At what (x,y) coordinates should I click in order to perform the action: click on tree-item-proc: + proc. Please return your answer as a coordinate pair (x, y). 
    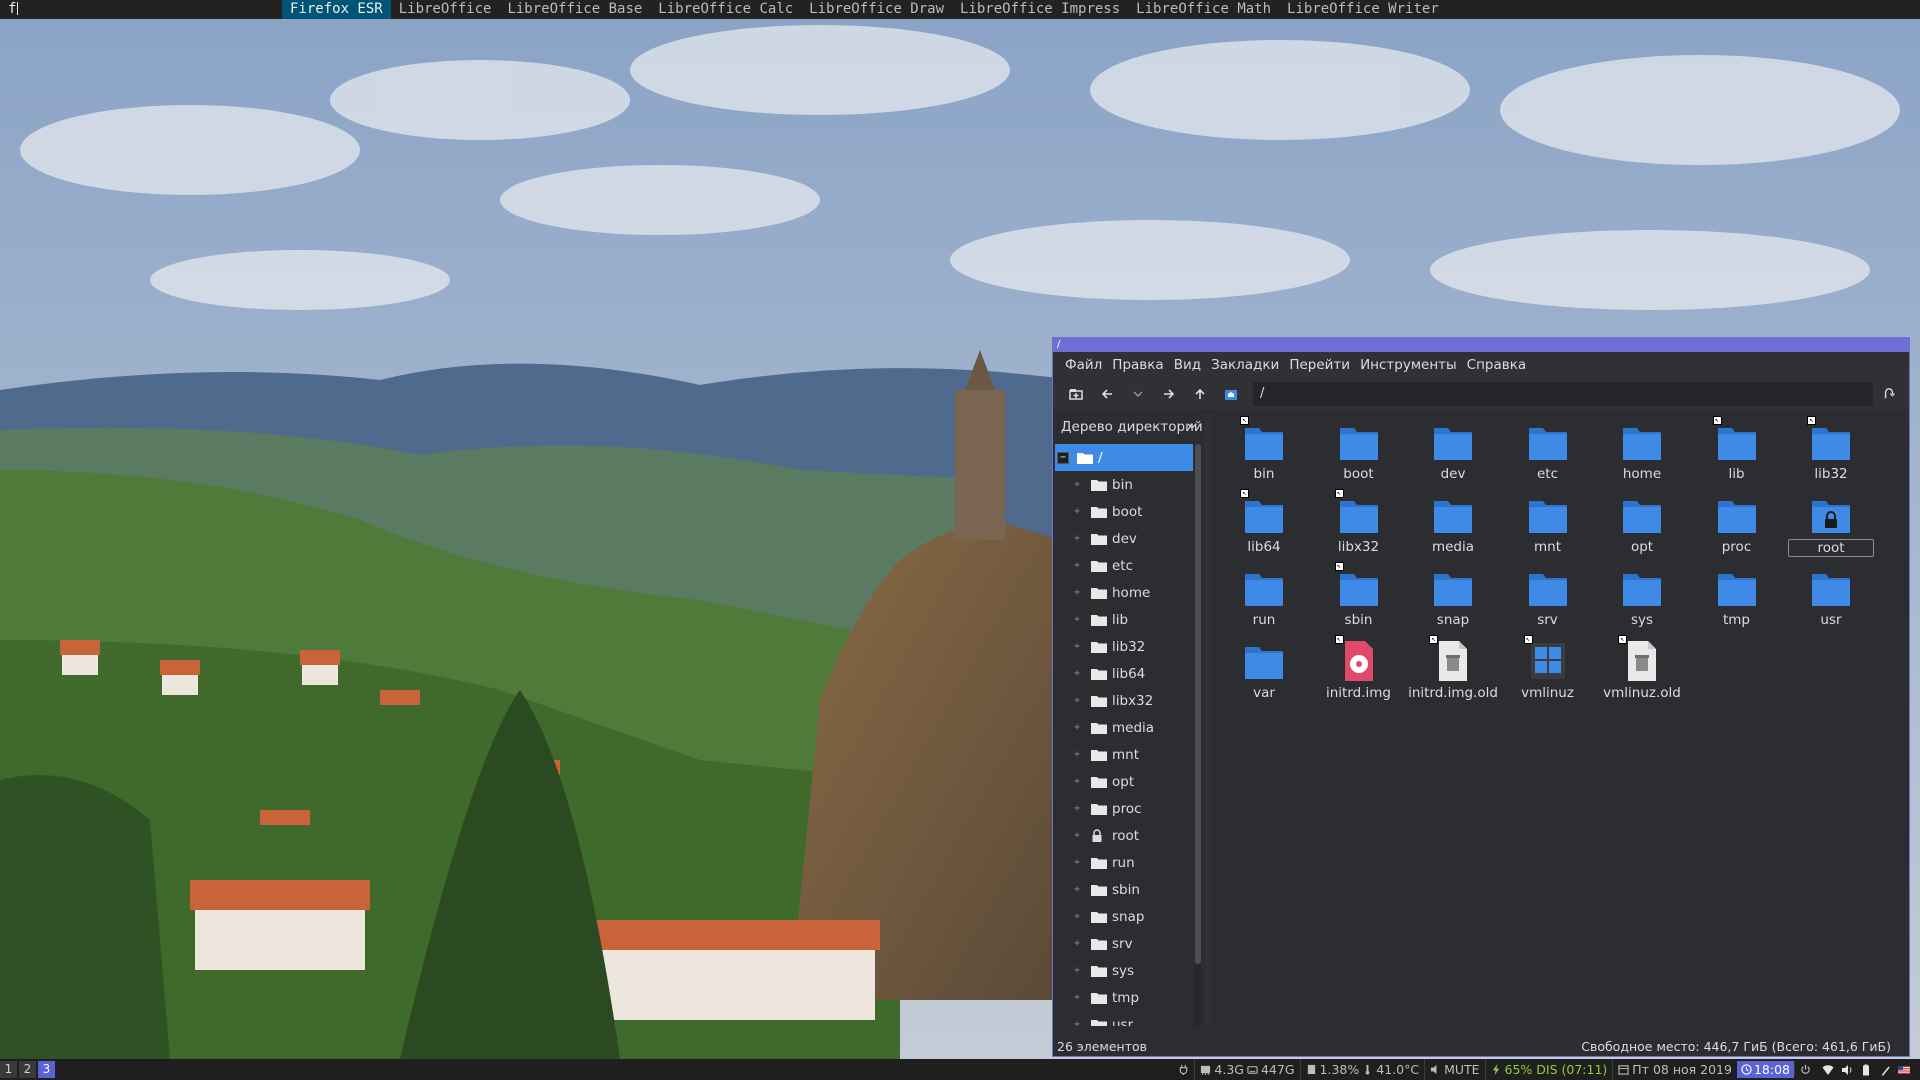
    Looking at the image, I should click on (1124, 808).